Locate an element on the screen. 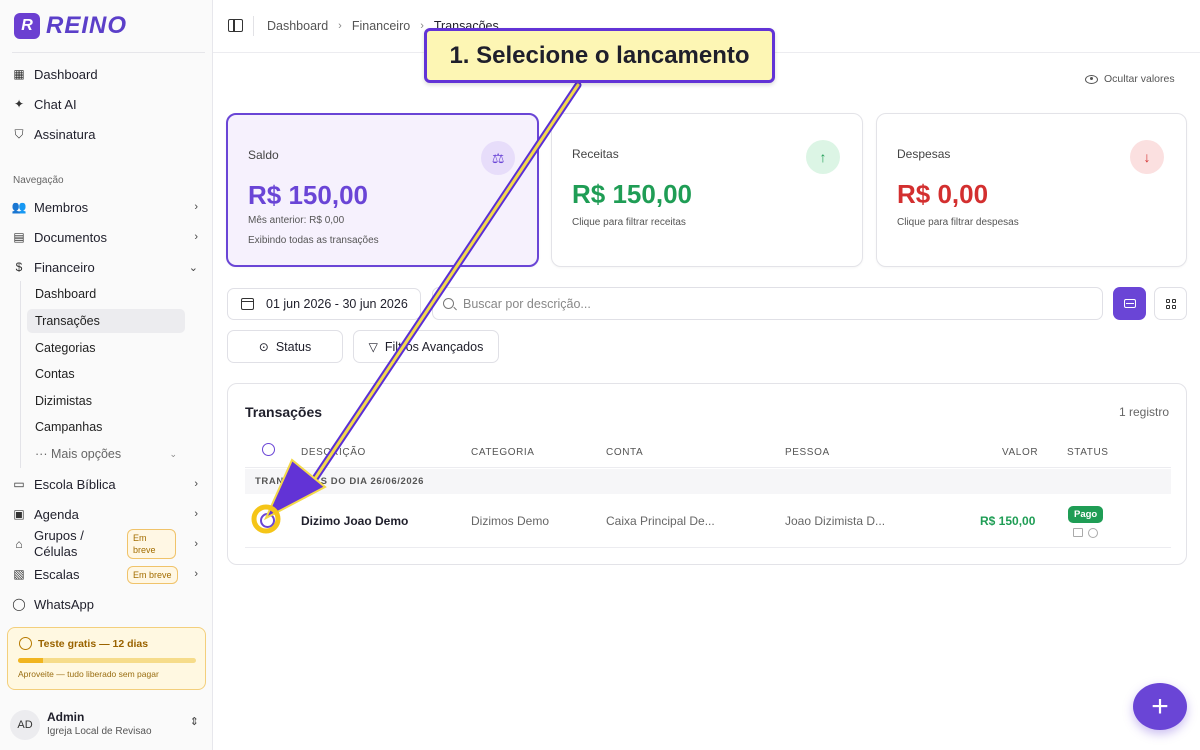  submenu-item-categorias: Categorias is located at coordinates (106, 348).